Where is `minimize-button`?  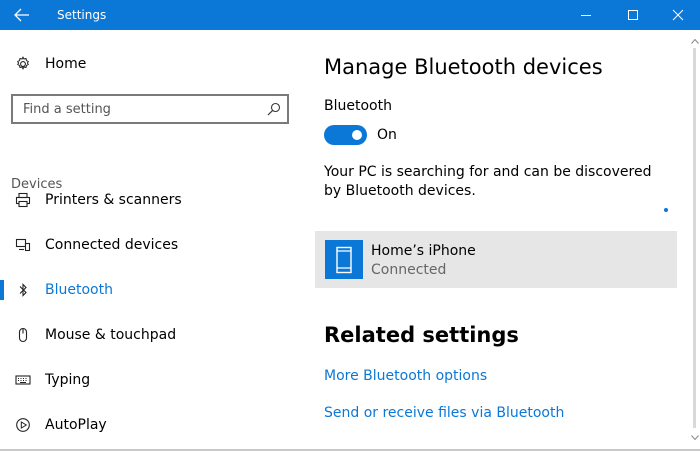
minimize-button is located at coordinates (586, 15).